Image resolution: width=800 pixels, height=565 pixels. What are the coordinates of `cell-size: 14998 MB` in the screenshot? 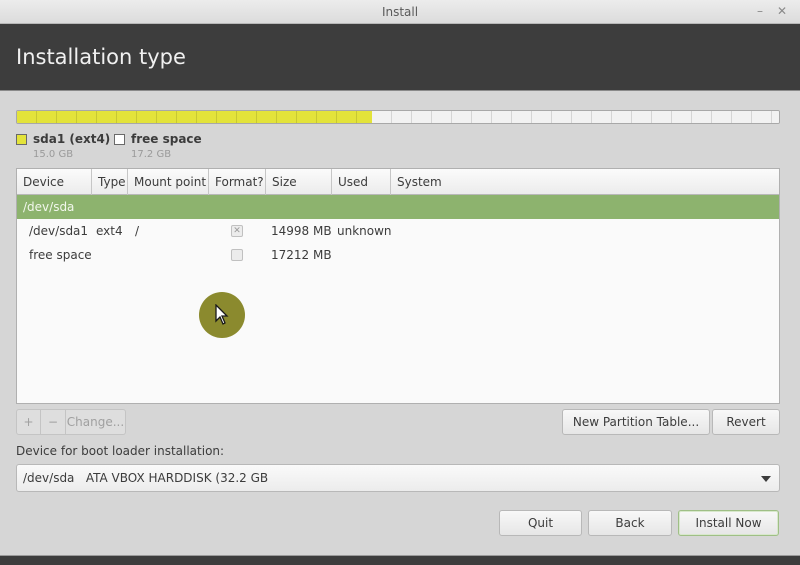 It's located at (301, 231).